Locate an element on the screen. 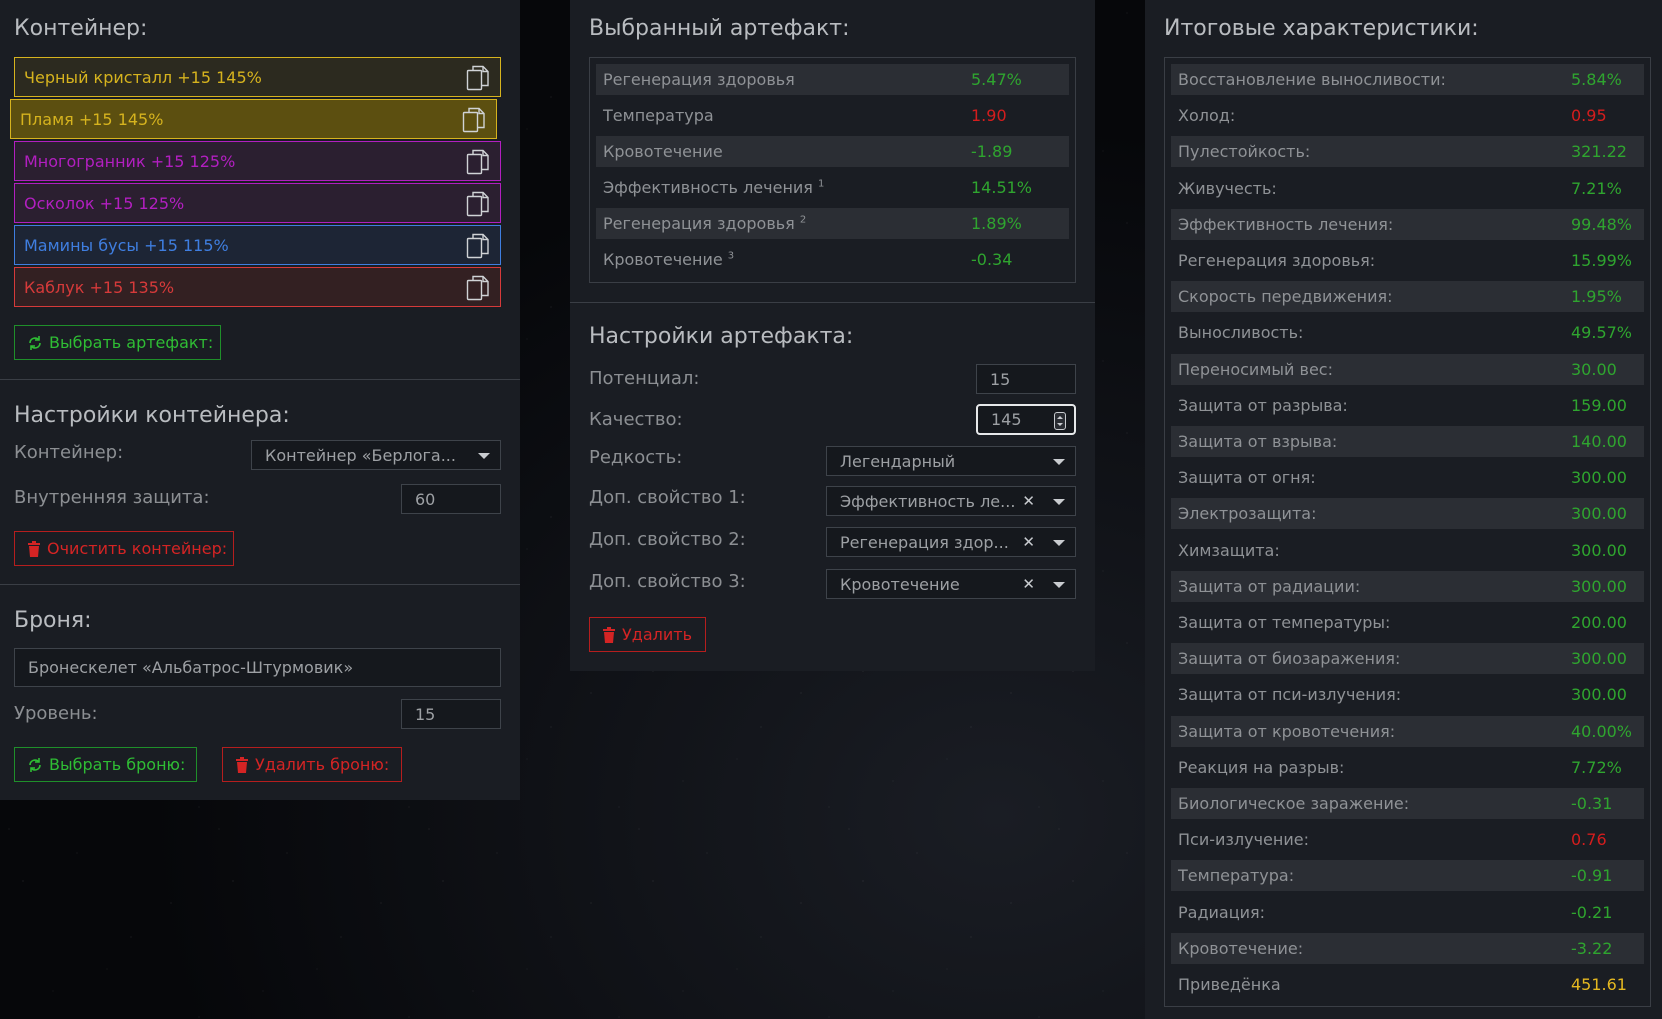  stat-sup: 1 is located at coordinates (821, 184).